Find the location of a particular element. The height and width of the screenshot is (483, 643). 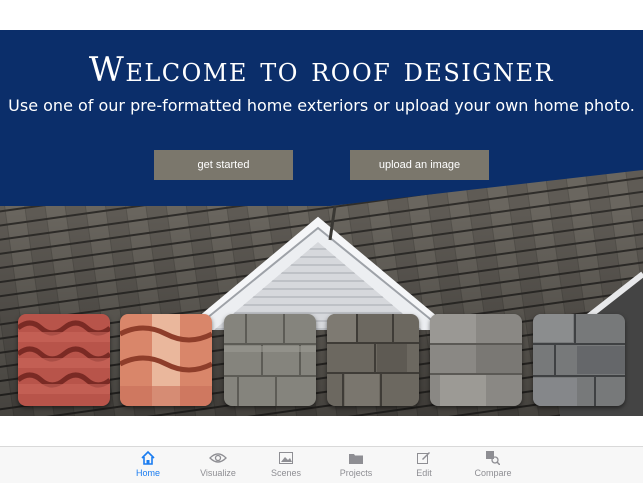

pencil-icon is located at coordinates (424, 458).